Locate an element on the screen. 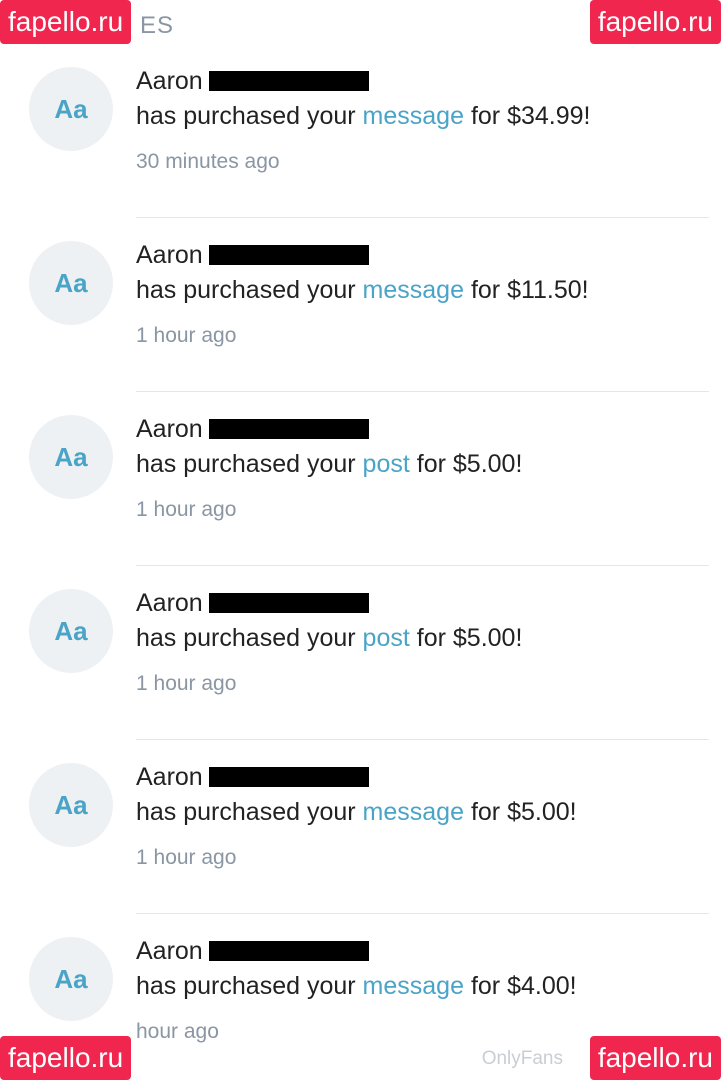  timestamp: hour ago is located at coordinates (177, 1031).